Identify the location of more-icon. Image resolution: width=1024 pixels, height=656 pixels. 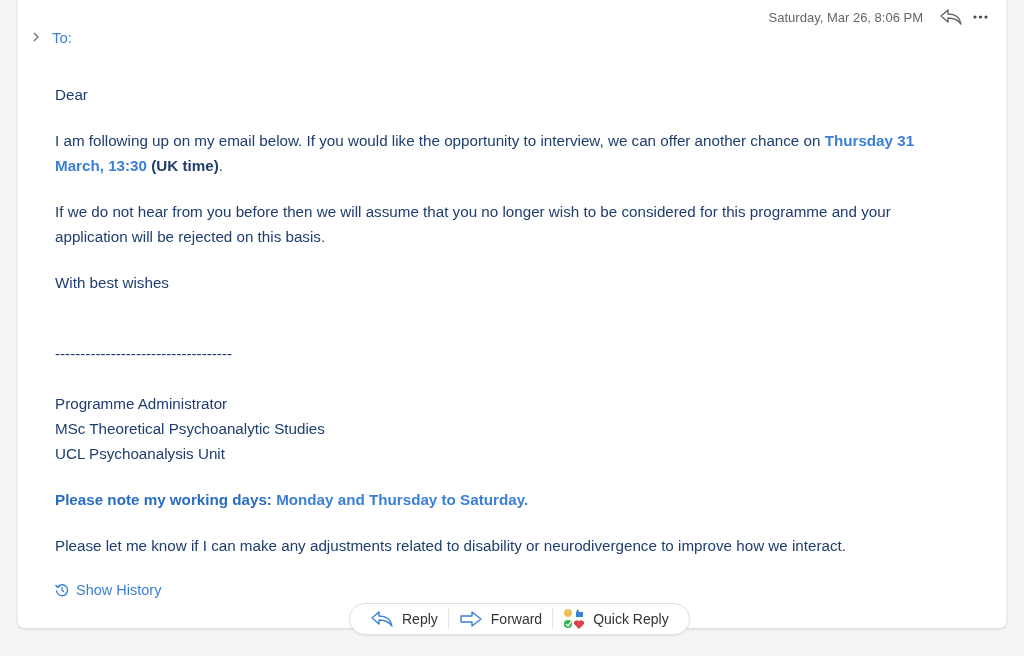
(980, 17).